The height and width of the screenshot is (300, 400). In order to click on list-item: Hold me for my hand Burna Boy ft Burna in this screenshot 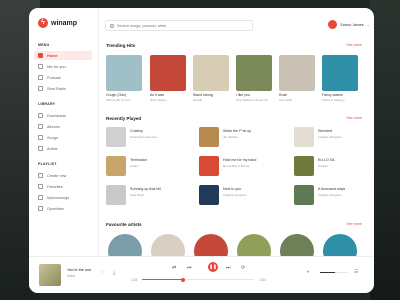, I will do `click(227, 167)`.